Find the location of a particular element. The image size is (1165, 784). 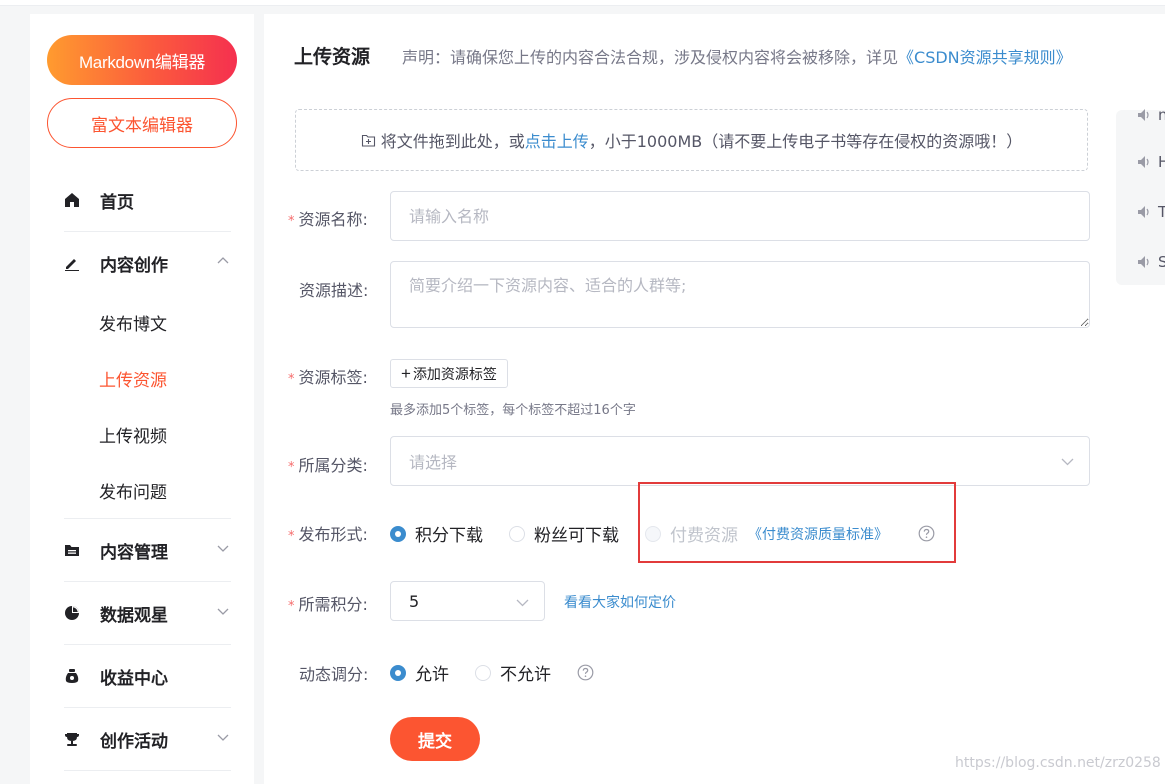

dynamic-label: 动态调分: is located at coordinates (334, 674).